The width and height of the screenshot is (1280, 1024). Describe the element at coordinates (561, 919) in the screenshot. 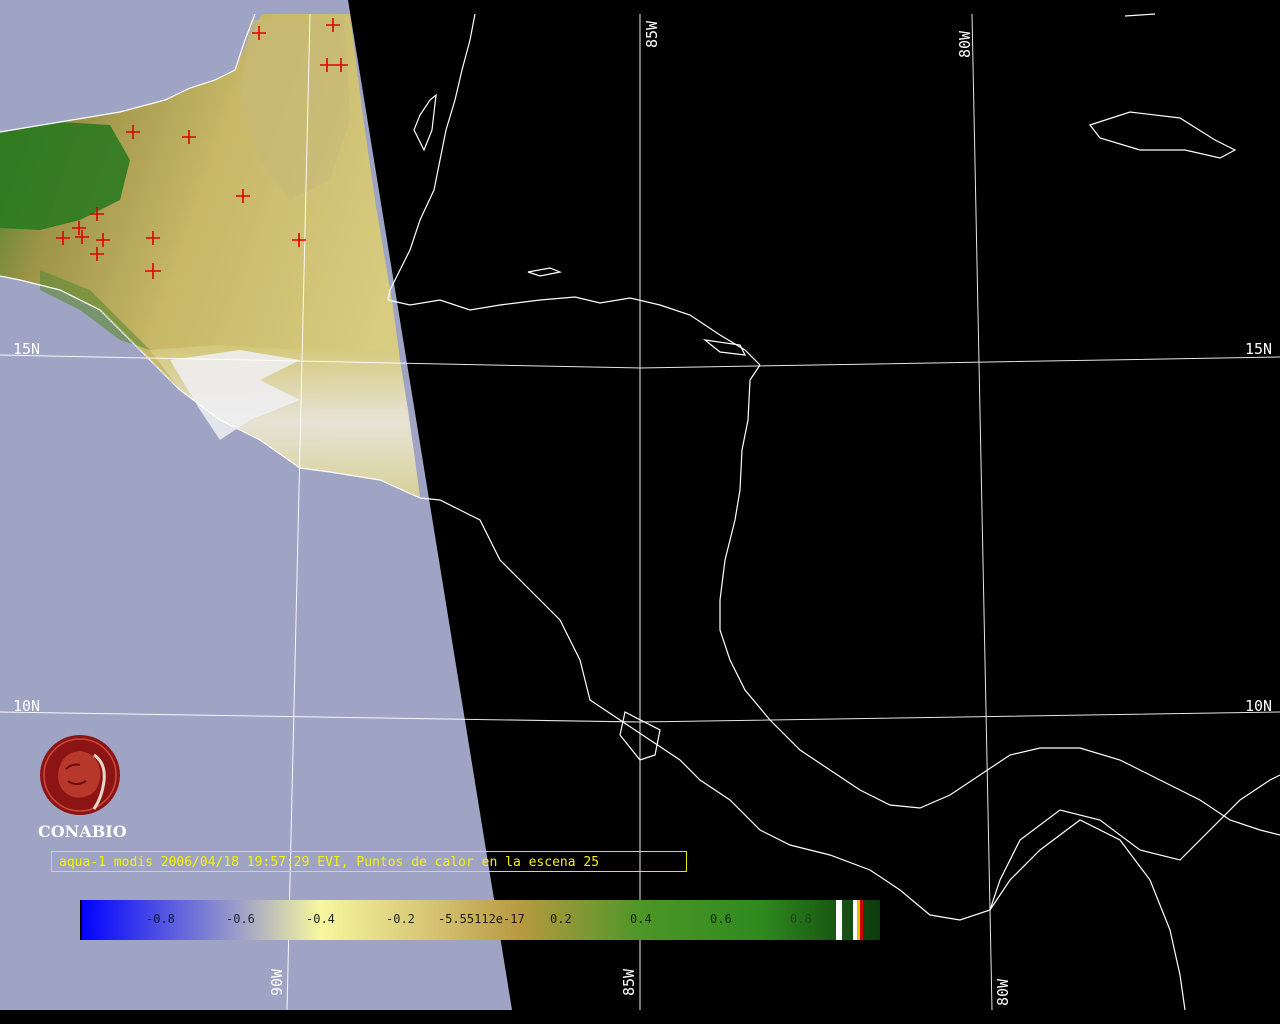

I see `colorbar-tick: 0.2` at that location.